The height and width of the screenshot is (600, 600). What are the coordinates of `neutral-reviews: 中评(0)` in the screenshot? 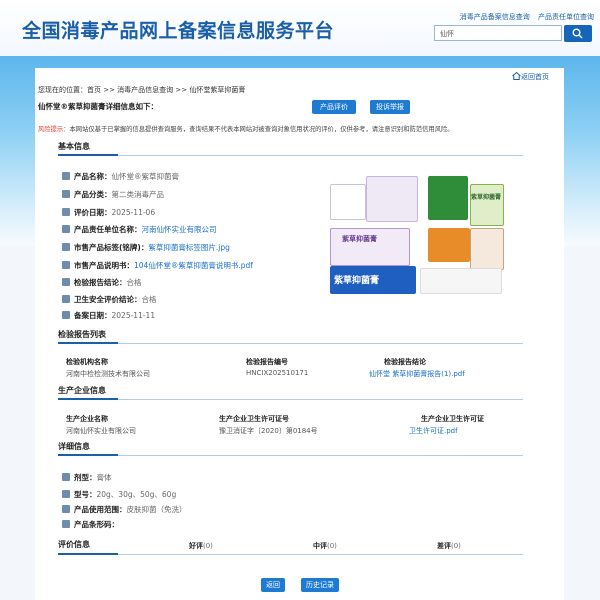 It's located at (325, 546).